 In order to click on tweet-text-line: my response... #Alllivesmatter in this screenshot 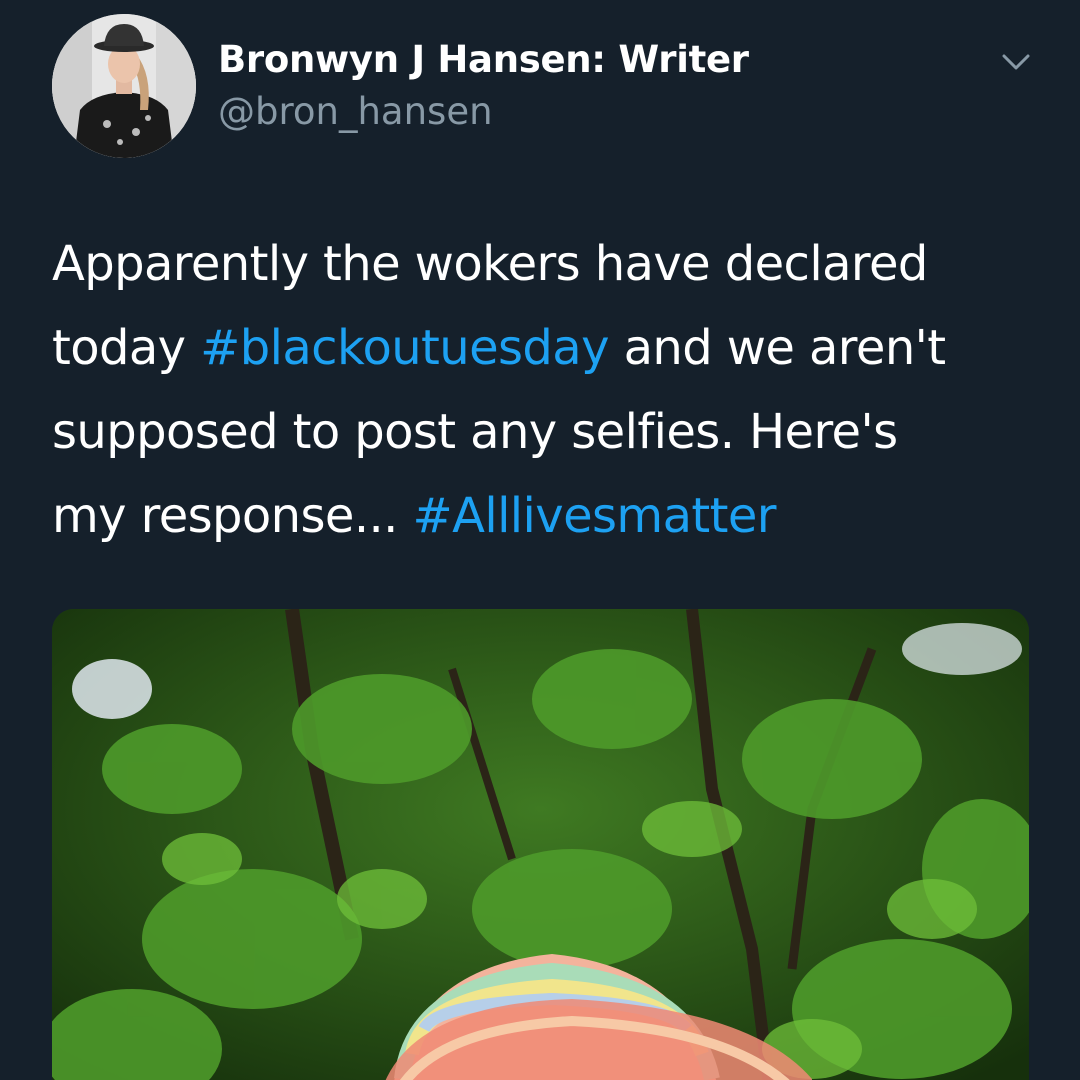, I will do `click(547, 516)`.